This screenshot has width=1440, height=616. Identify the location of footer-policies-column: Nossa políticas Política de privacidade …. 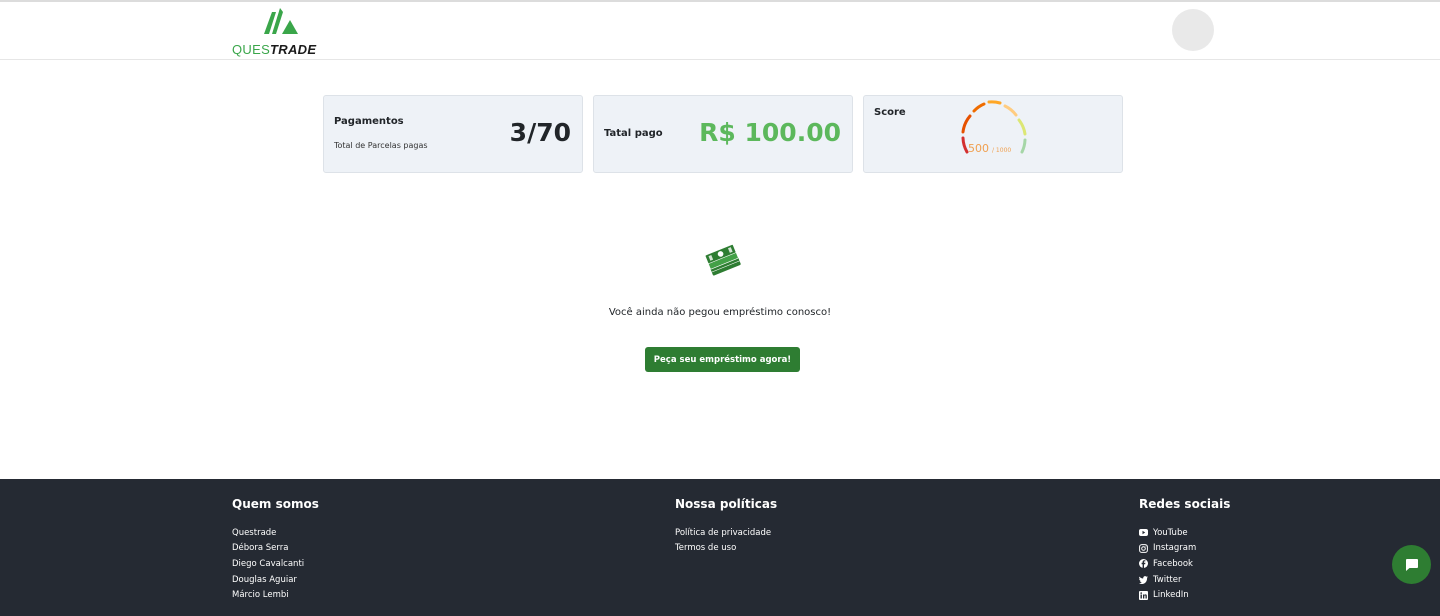
(726, 526).